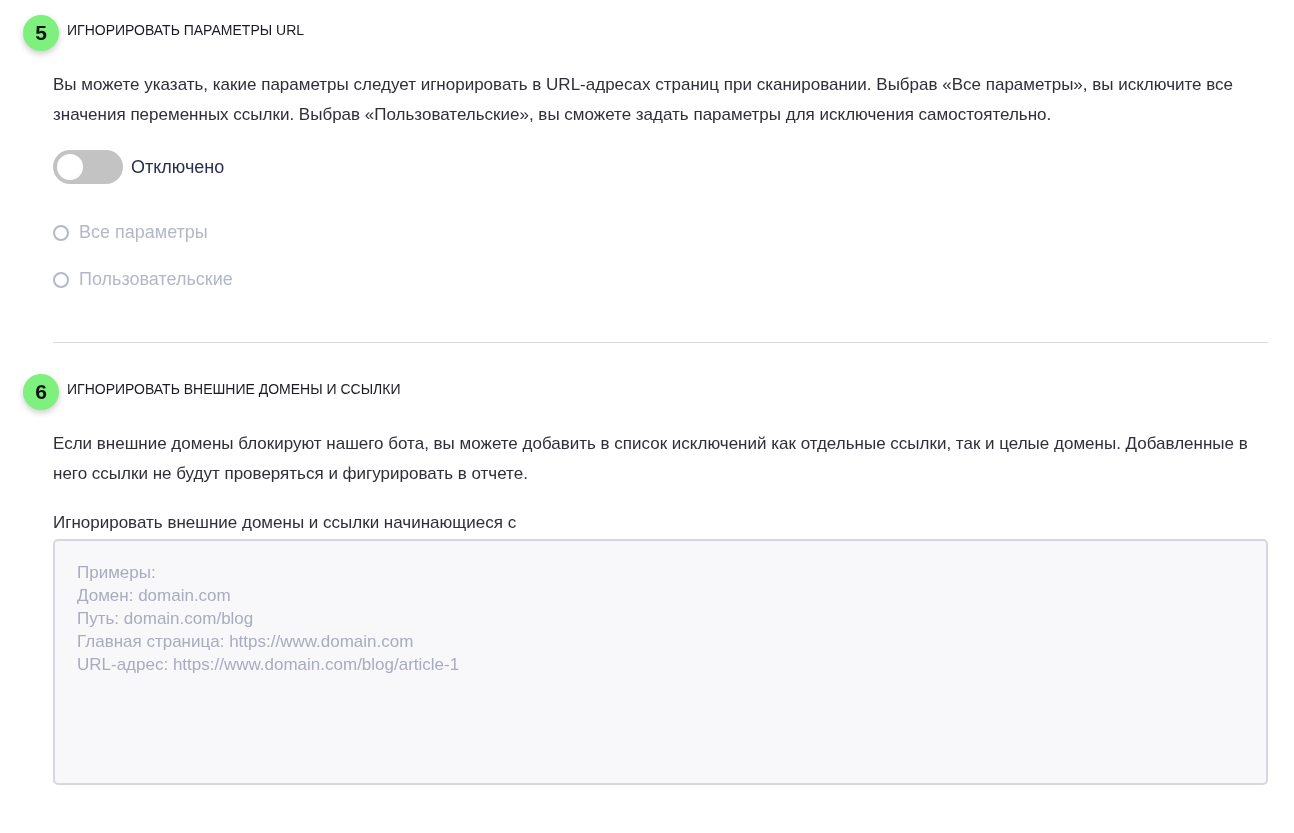  Describe the element at coordinates (285, 523) in the screenshot. I see `field-label: Игнорировать внешние домены и ссылки начинающиеся с` at that location.